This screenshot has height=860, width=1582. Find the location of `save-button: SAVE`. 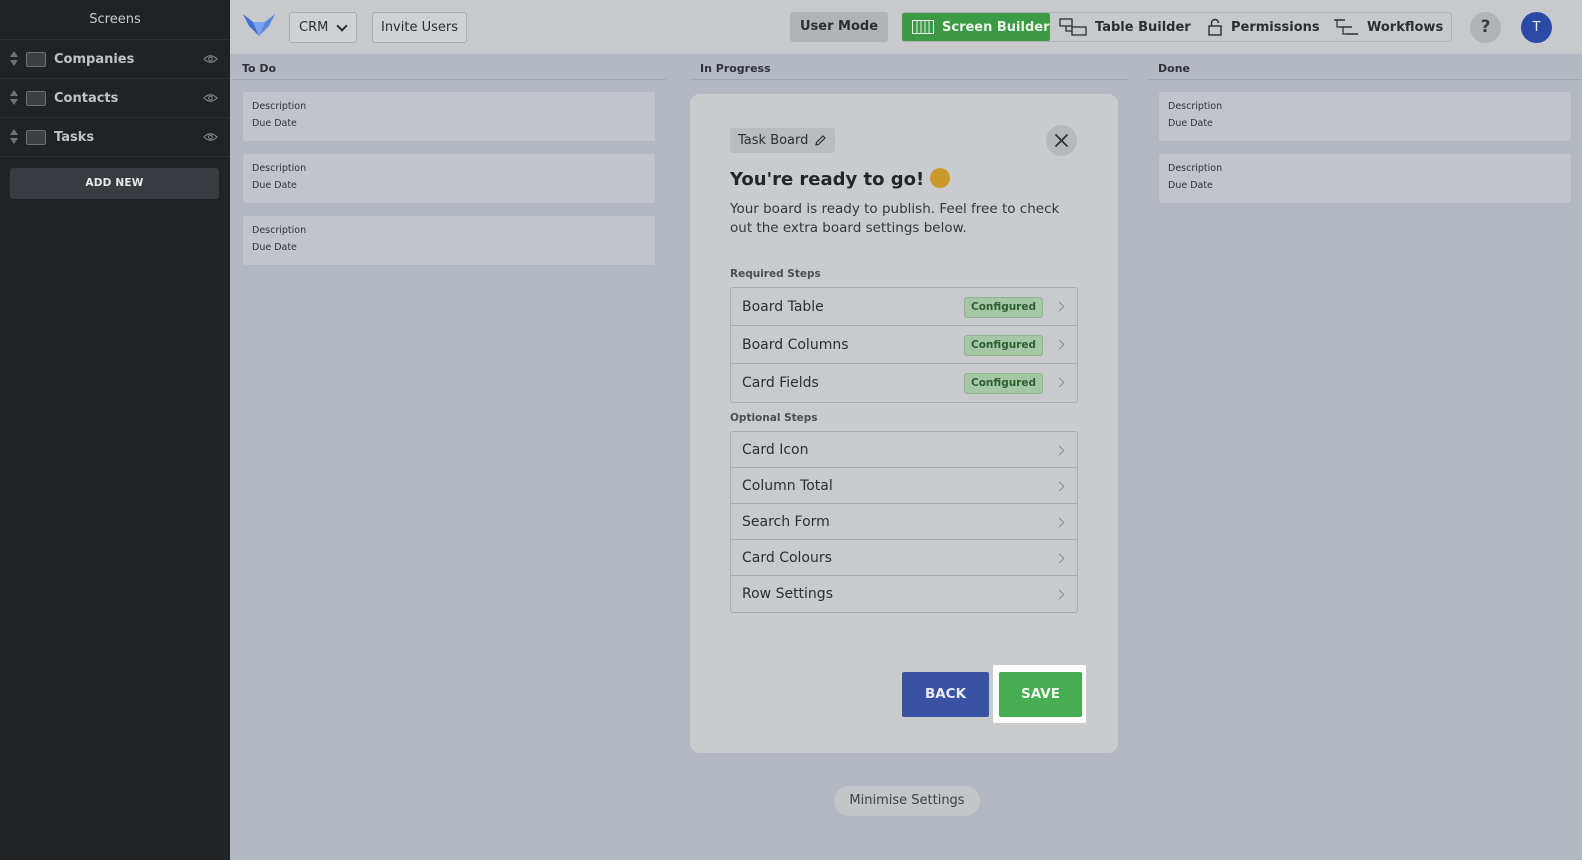

save-button: SAVE is located at coordinates (1040, 694).